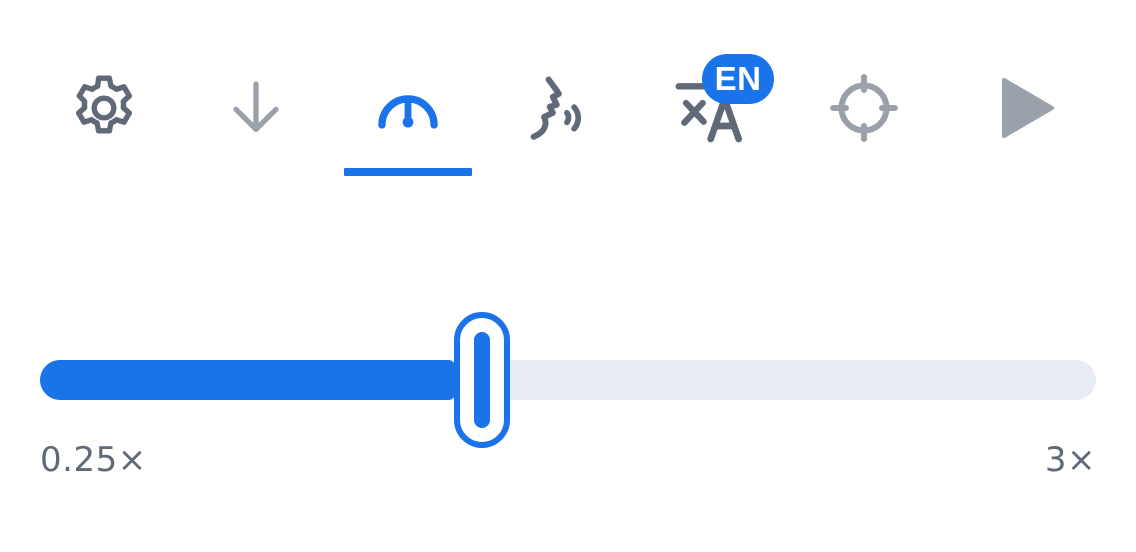 The image size is (1136, 552). I want to click on voice-icon, so click(560, 108).